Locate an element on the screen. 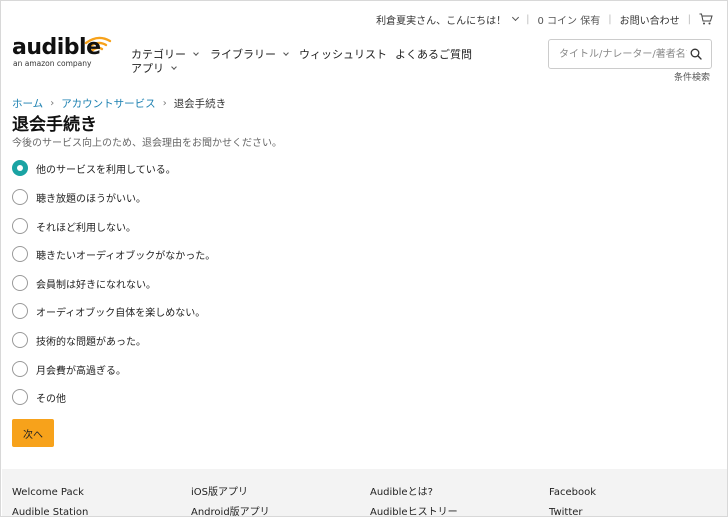 The height and width of the screenshot is (517, 728). reason-radio-5: 会員制は好きになれない。 is located at coordinates (84, 283).